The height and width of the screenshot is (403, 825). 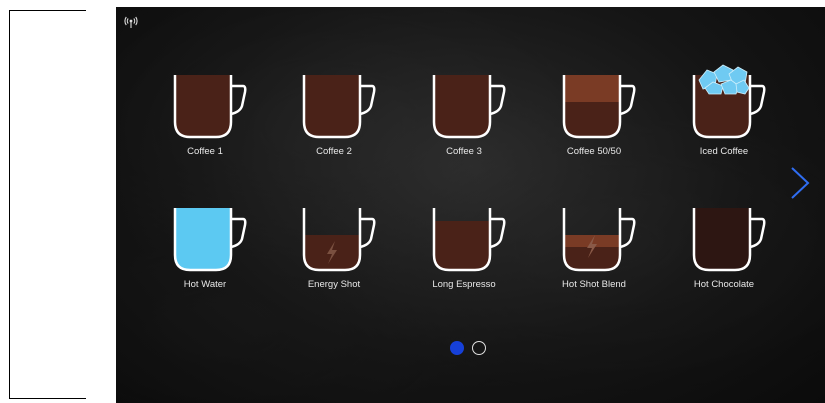 I want to click on drink-tile-hot-shot-blend: Hot Shot Blend, so click(x=594, y=247).